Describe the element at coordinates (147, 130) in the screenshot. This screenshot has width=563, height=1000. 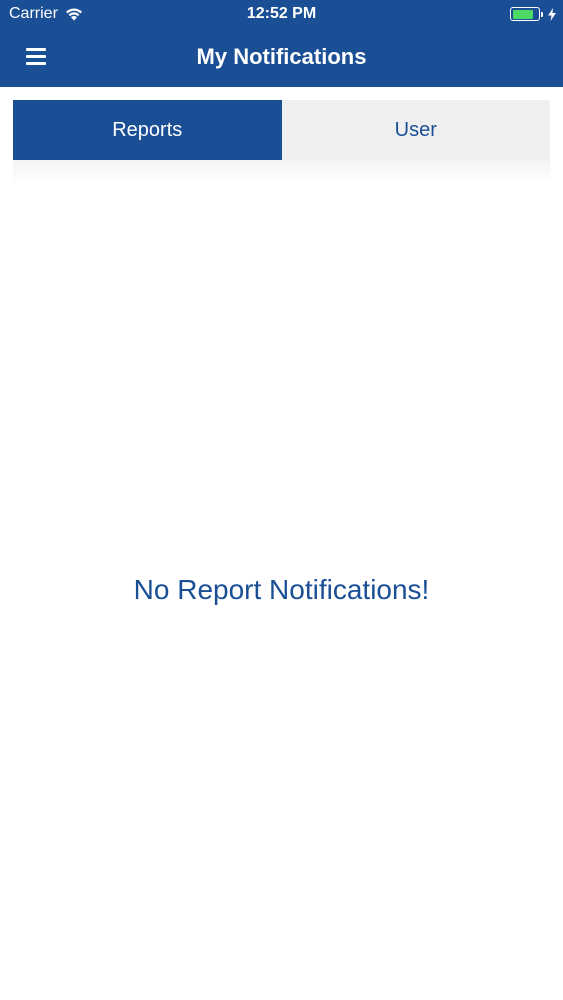
I see `tab-reports: Reports` at that location.